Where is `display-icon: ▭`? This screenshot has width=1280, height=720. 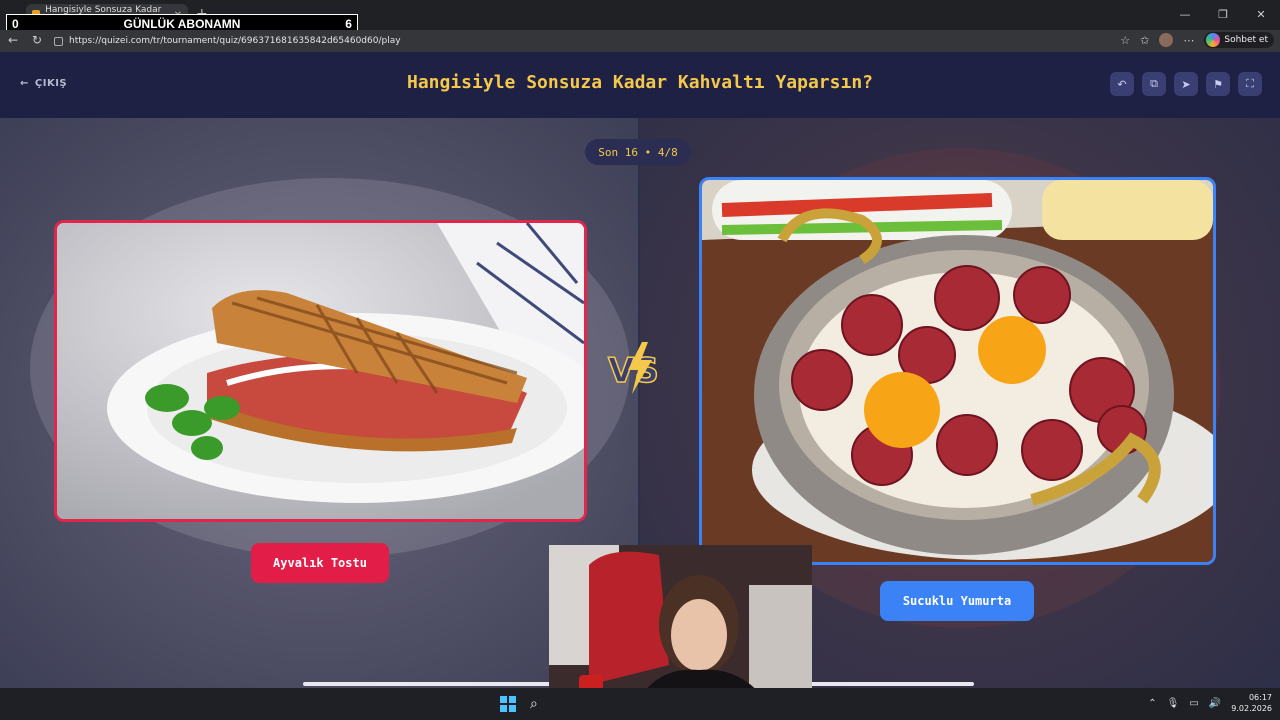
display-icon: ▭ is located at coordinates (1193, 703).